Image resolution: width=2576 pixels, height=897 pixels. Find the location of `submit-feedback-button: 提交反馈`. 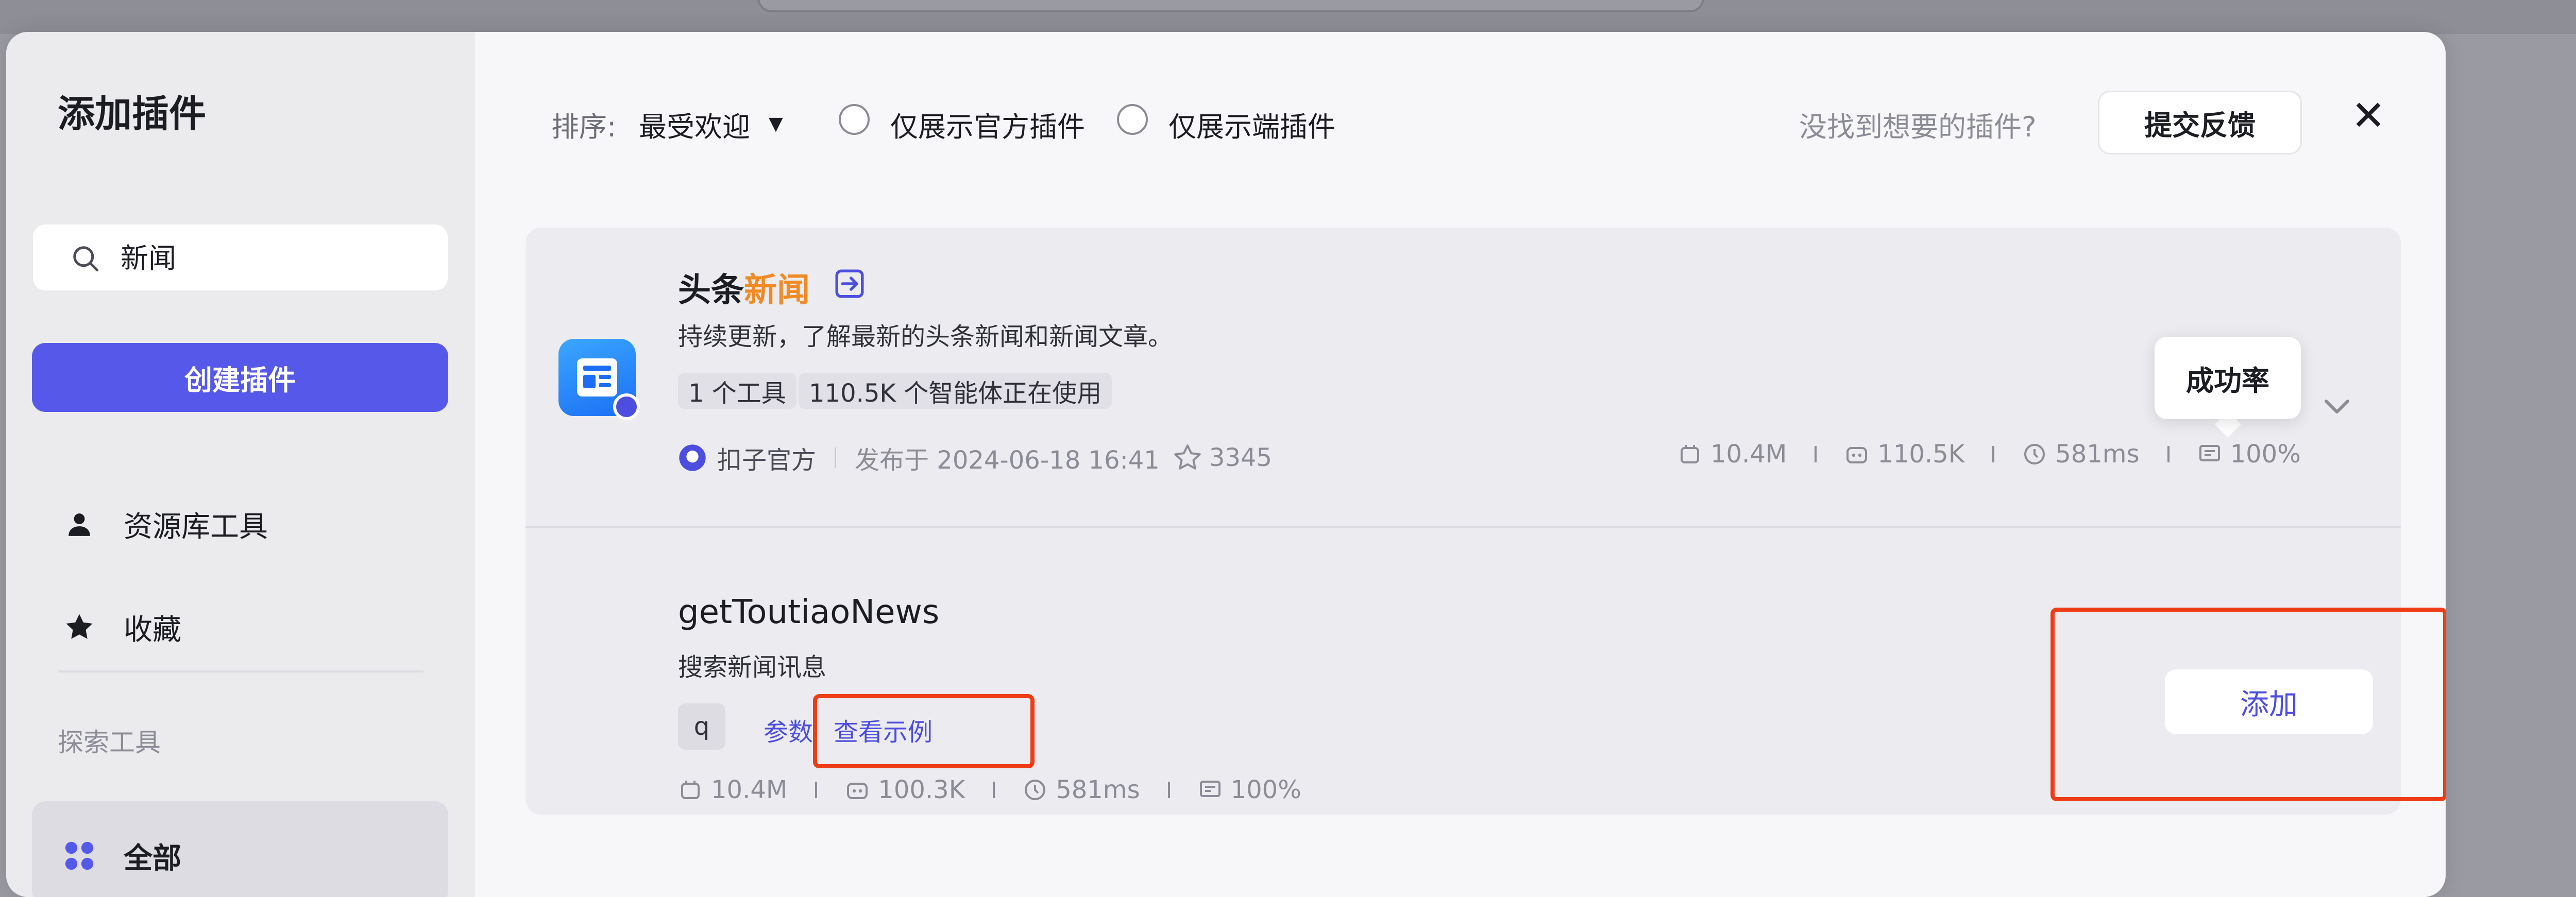

submit-feedback-button: 提交反馈 is located at coordinates (2200, 123).